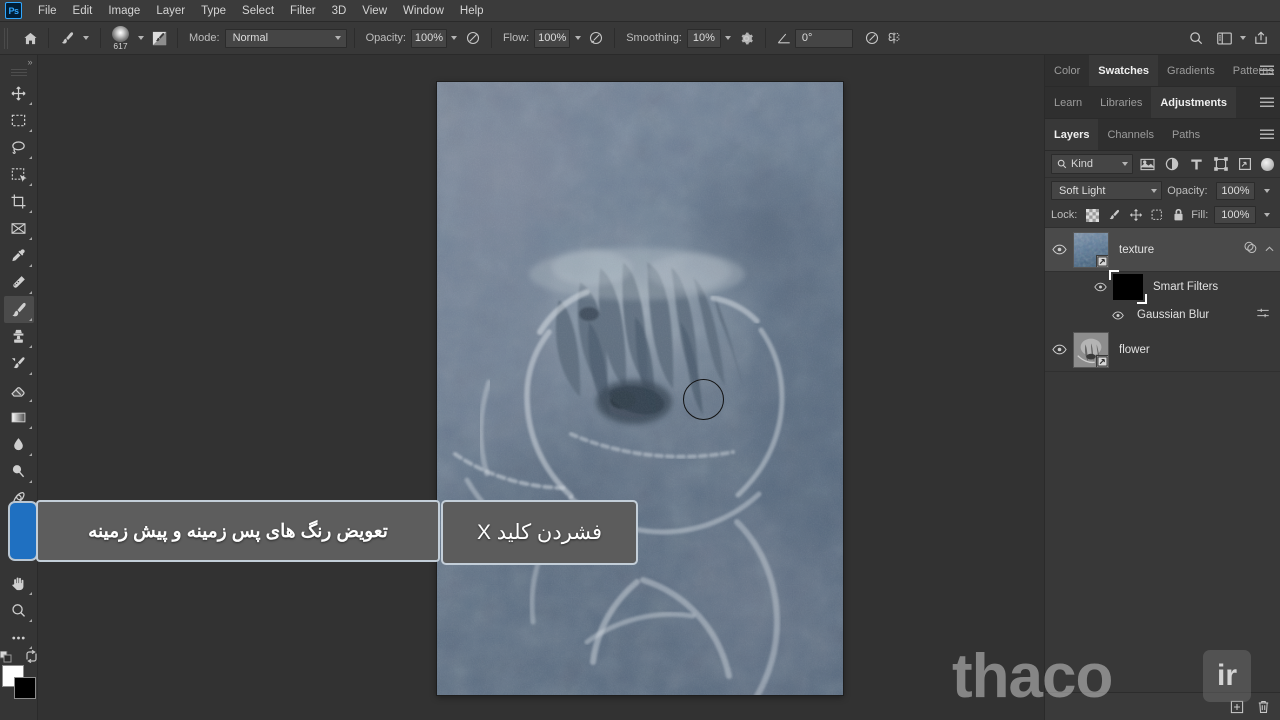  I want to click on menu-item-window: Window, so click(423, 11).